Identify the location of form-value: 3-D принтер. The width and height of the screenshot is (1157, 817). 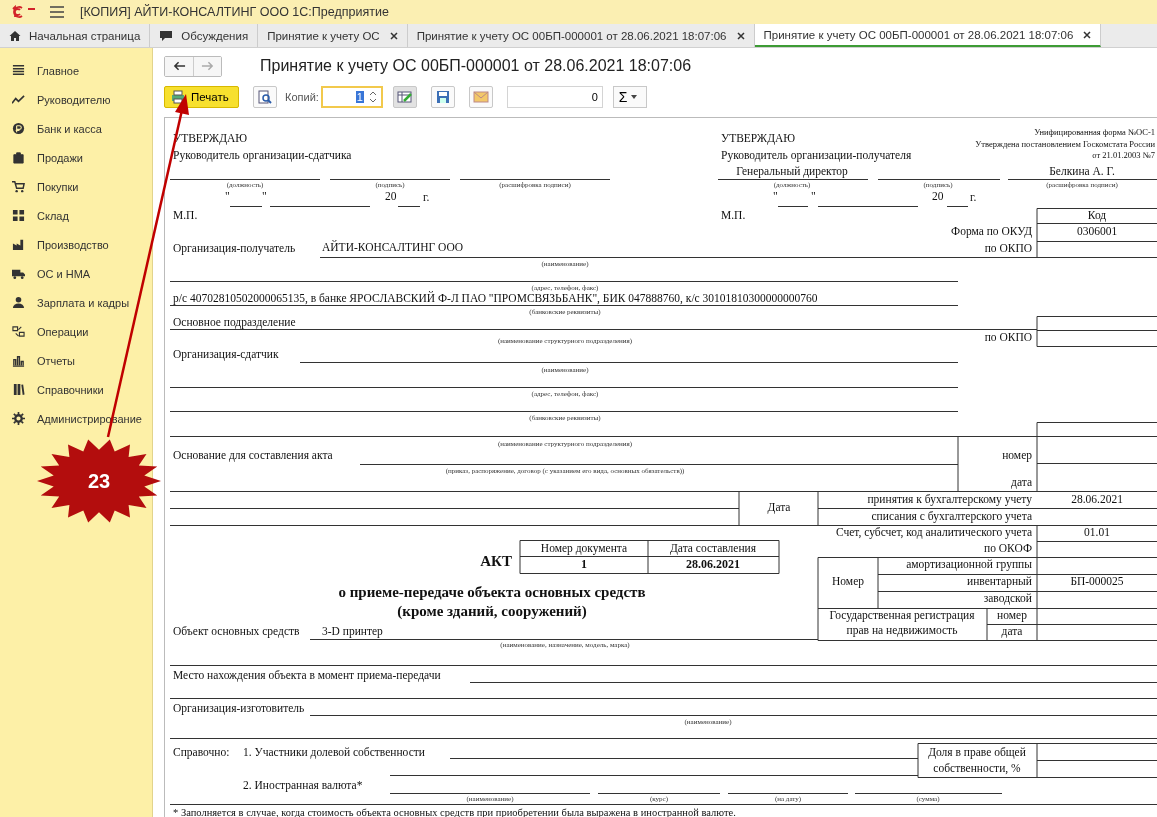
(352, 632).